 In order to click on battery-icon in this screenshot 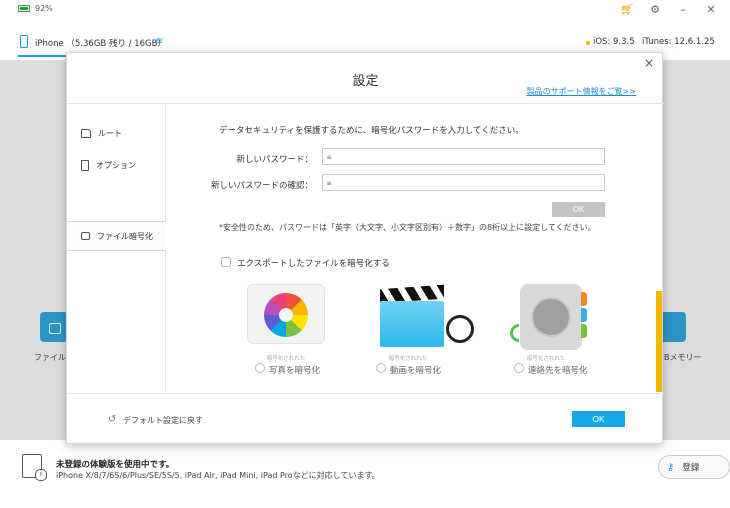, I will do `click(24, 8)`.